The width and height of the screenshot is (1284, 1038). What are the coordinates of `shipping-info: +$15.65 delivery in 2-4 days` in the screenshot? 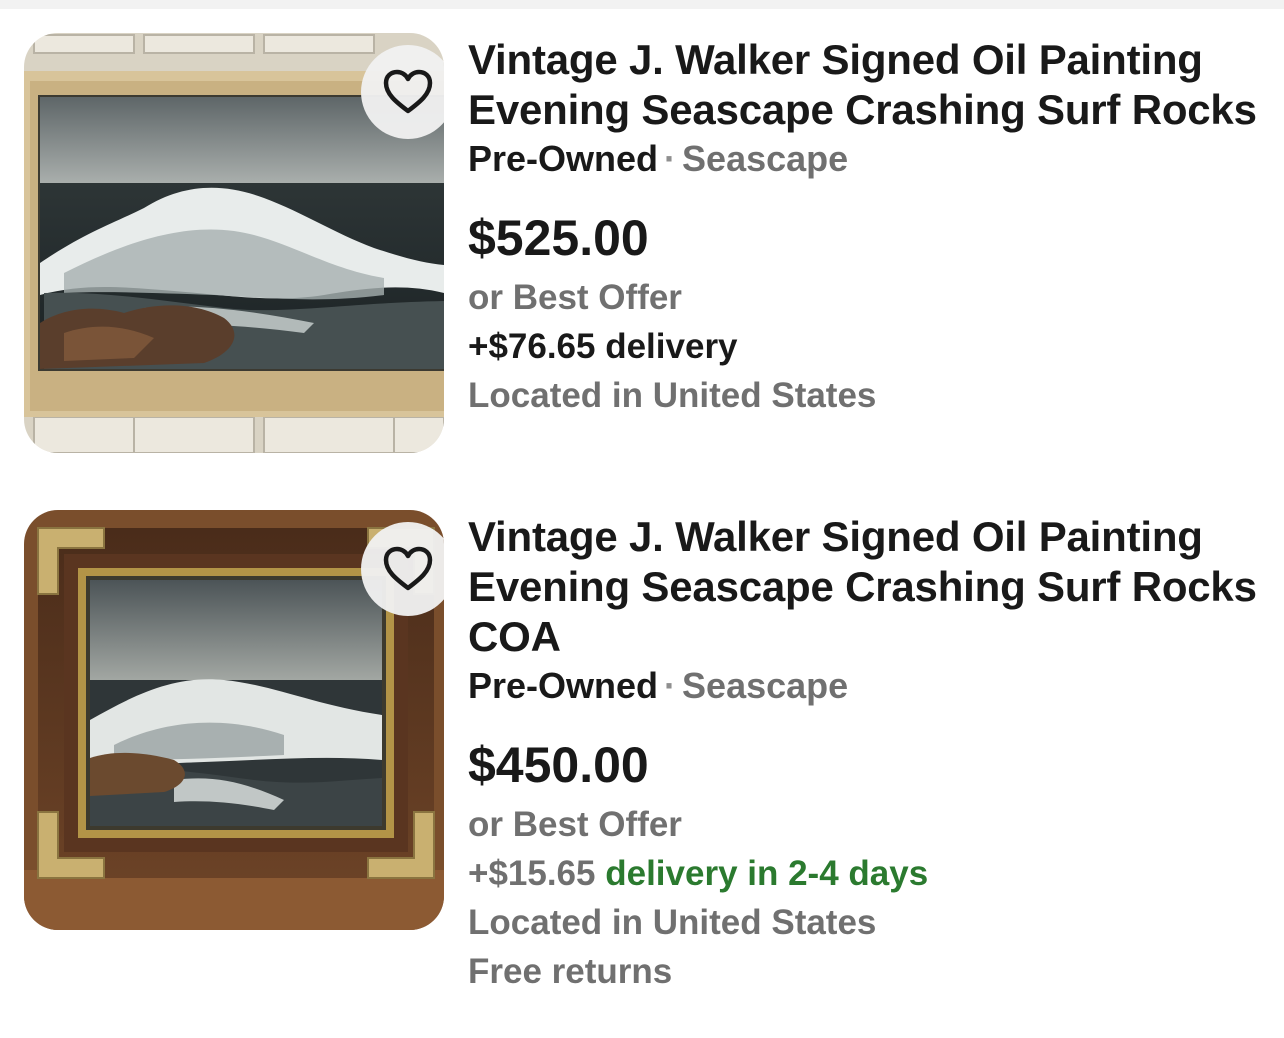 It's located at (868, 873).